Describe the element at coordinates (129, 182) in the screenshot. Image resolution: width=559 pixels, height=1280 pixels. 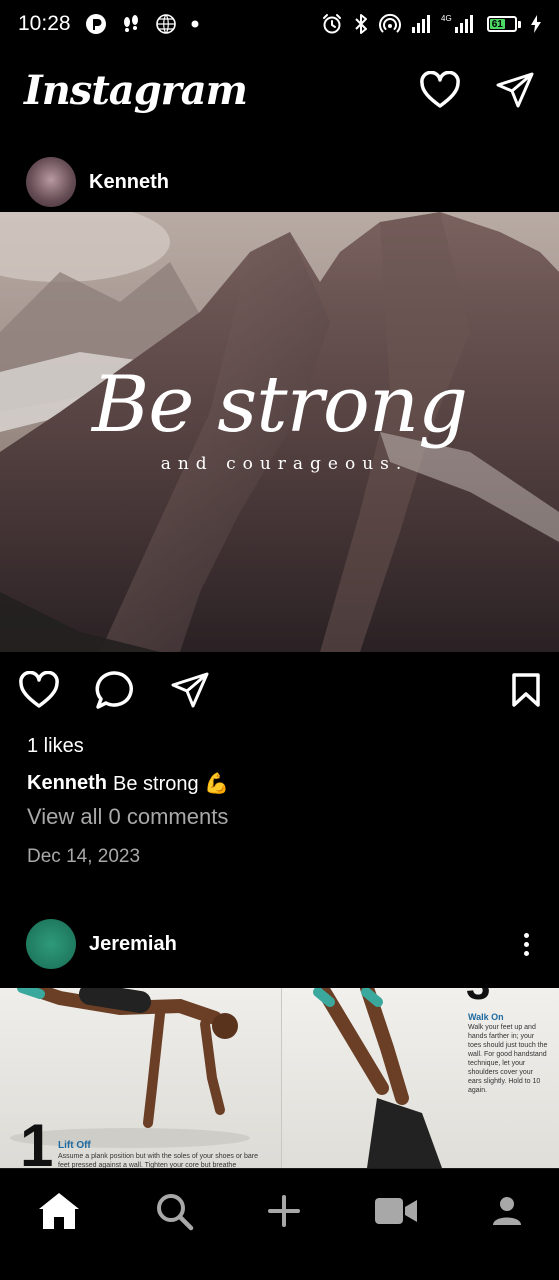
I see `post-username: Kenneth` at that location.